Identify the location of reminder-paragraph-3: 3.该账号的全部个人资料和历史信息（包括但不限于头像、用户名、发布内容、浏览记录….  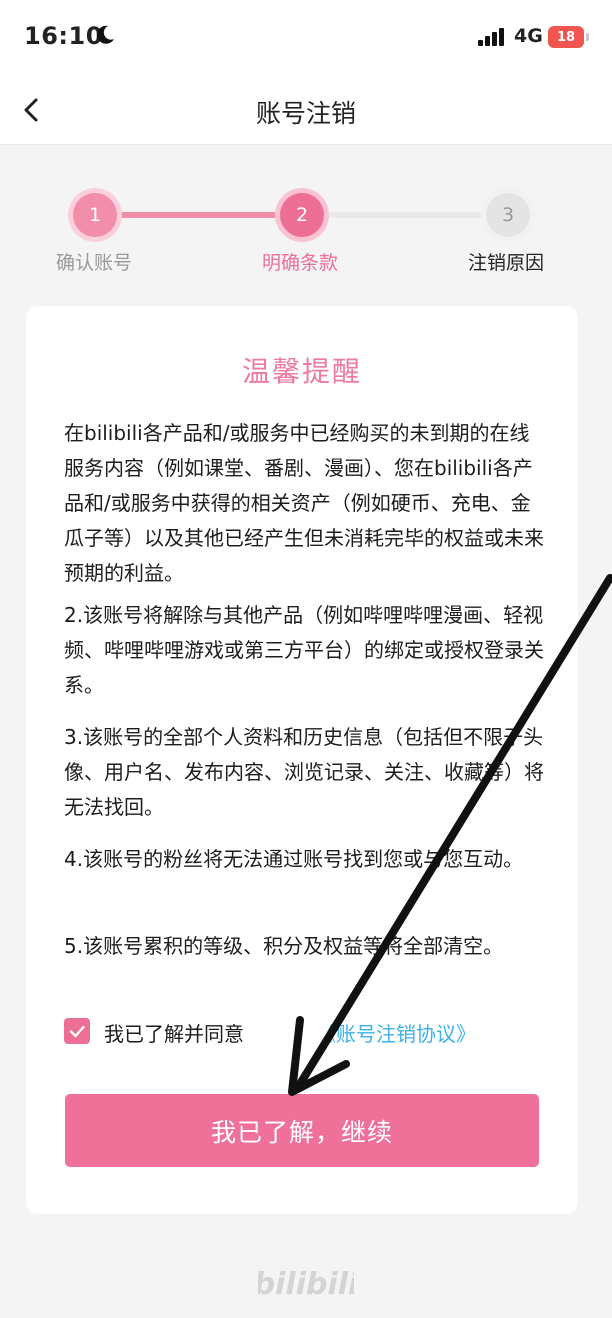
(304, 772).